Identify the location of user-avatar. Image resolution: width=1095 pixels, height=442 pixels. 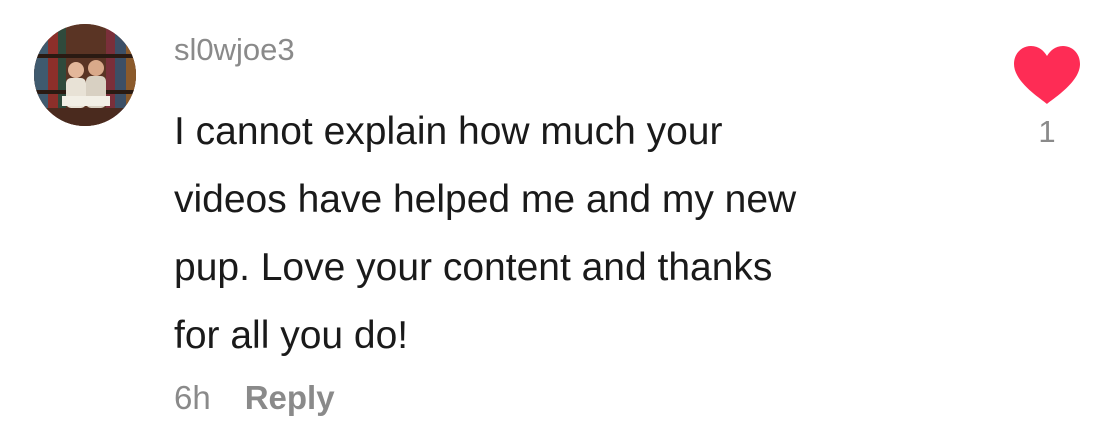
(85, 75).